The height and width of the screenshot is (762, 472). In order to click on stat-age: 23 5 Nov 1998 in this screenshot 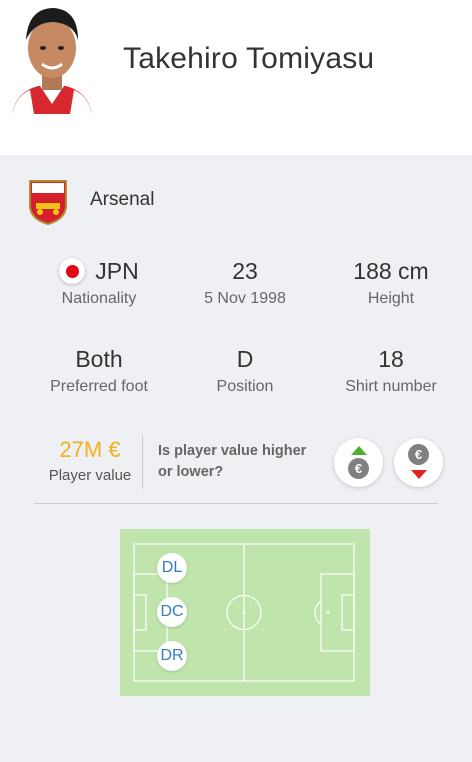, I will do `click(245, 282)`.